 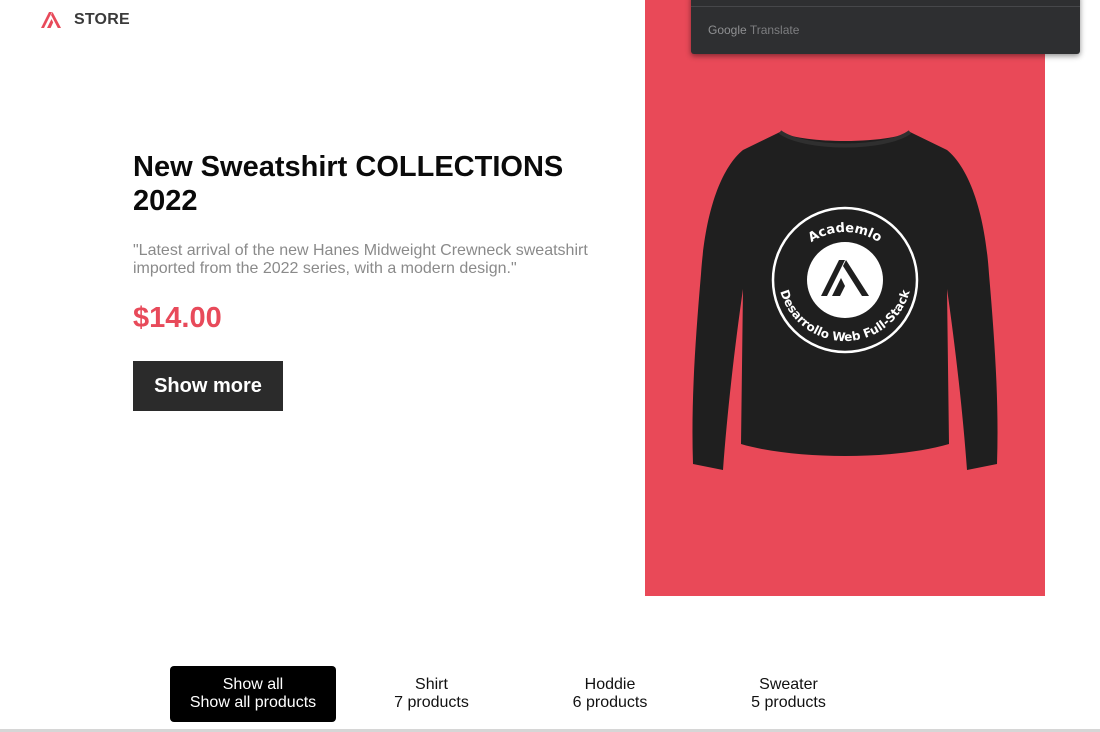 I want to click on filter-sweater: Sweater 5 products, so click(x=789, y=694).